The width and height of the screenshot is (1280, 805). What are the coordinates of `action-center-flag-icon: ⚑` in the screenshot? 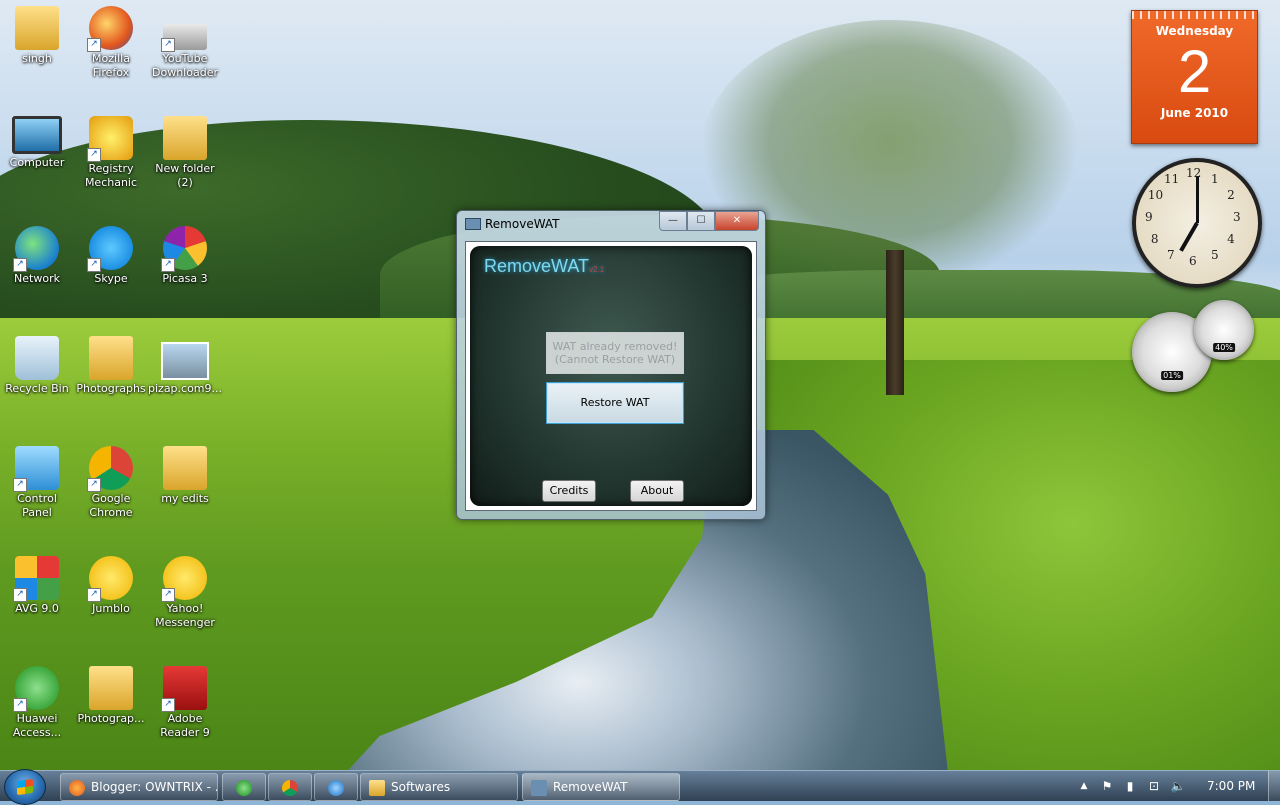 It's located at (1107, 786).